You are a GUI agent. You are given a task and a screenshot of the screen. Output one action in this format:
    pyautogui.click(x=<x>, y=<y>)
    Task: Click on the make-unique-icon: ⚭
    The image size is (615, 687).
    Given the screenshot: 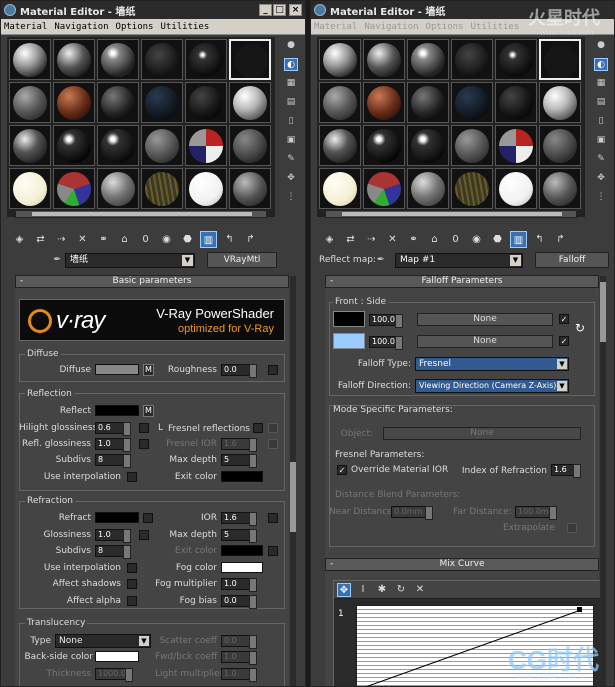 What is the action you would take?
    pyautogui.click(x=413, y=239)
    